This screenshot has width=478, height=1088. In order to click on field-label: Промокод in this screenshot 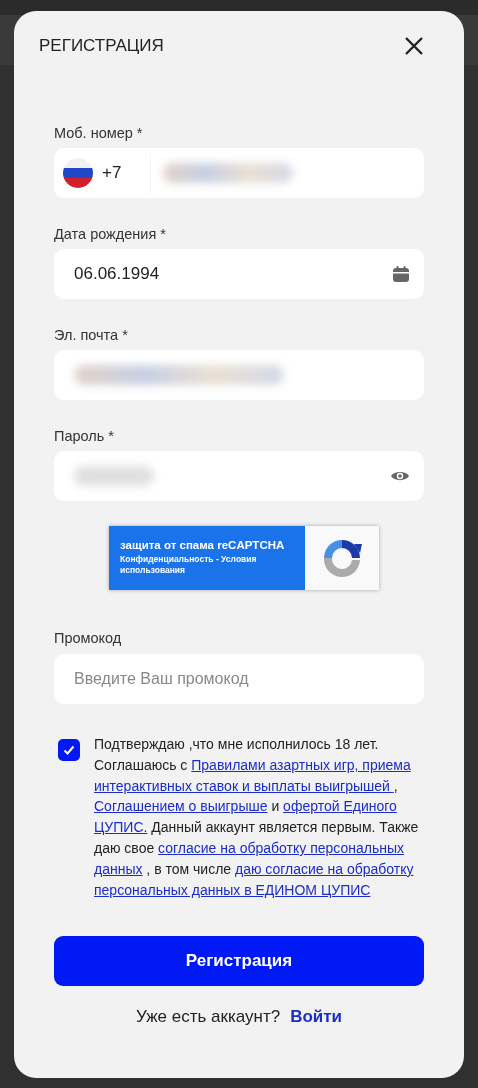, I will do `click(88, 638)`.